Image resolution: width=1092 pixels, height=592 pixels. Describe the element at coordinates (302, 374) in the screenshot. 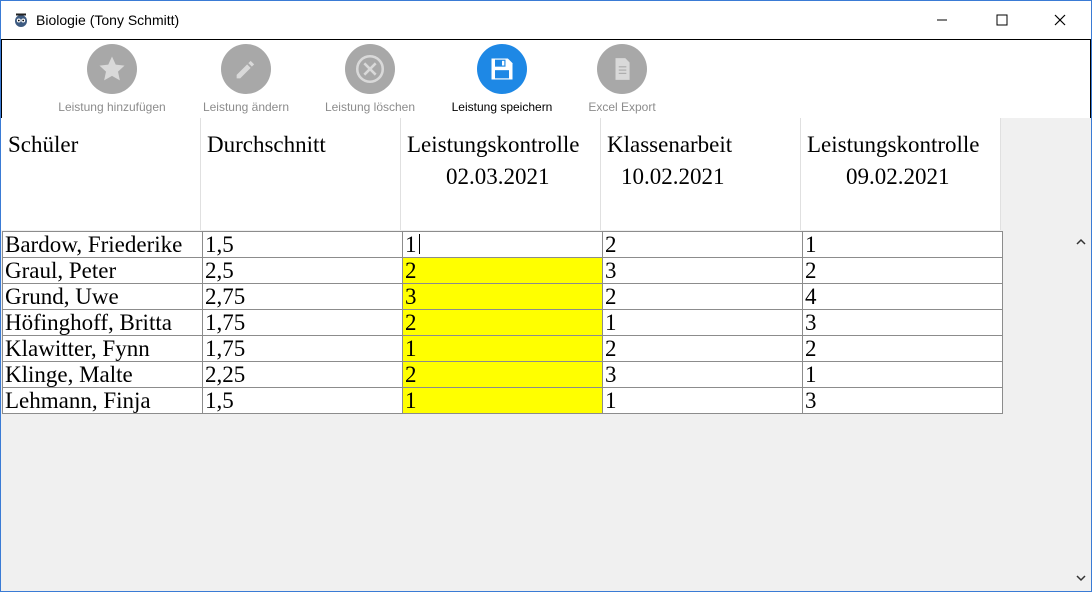

I see `average-cell: 2,25` at that location.